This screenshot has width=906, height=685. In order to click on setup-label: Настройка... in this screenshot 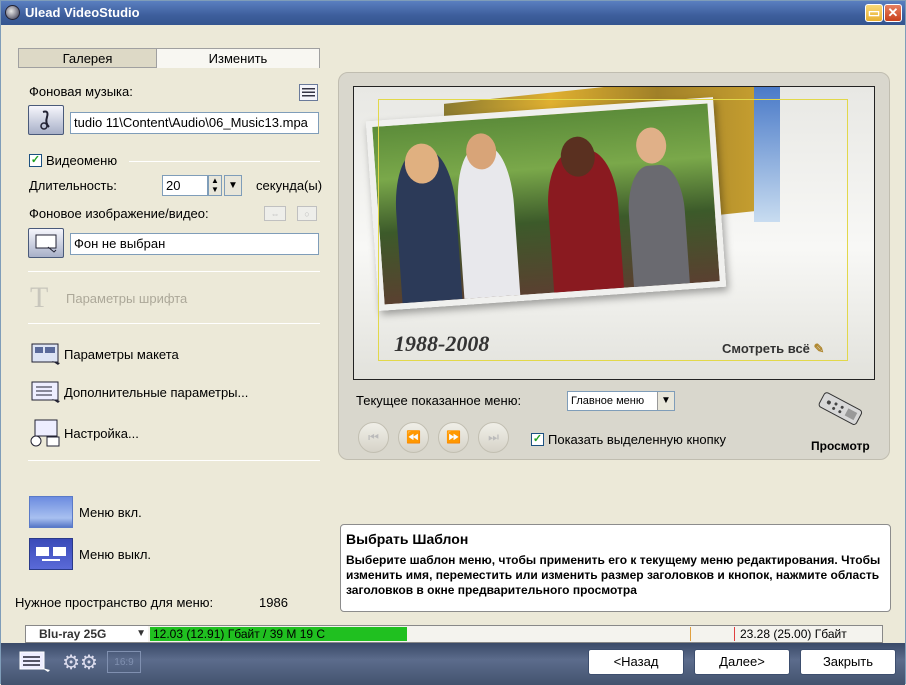, I will do `click(101, 433)`.